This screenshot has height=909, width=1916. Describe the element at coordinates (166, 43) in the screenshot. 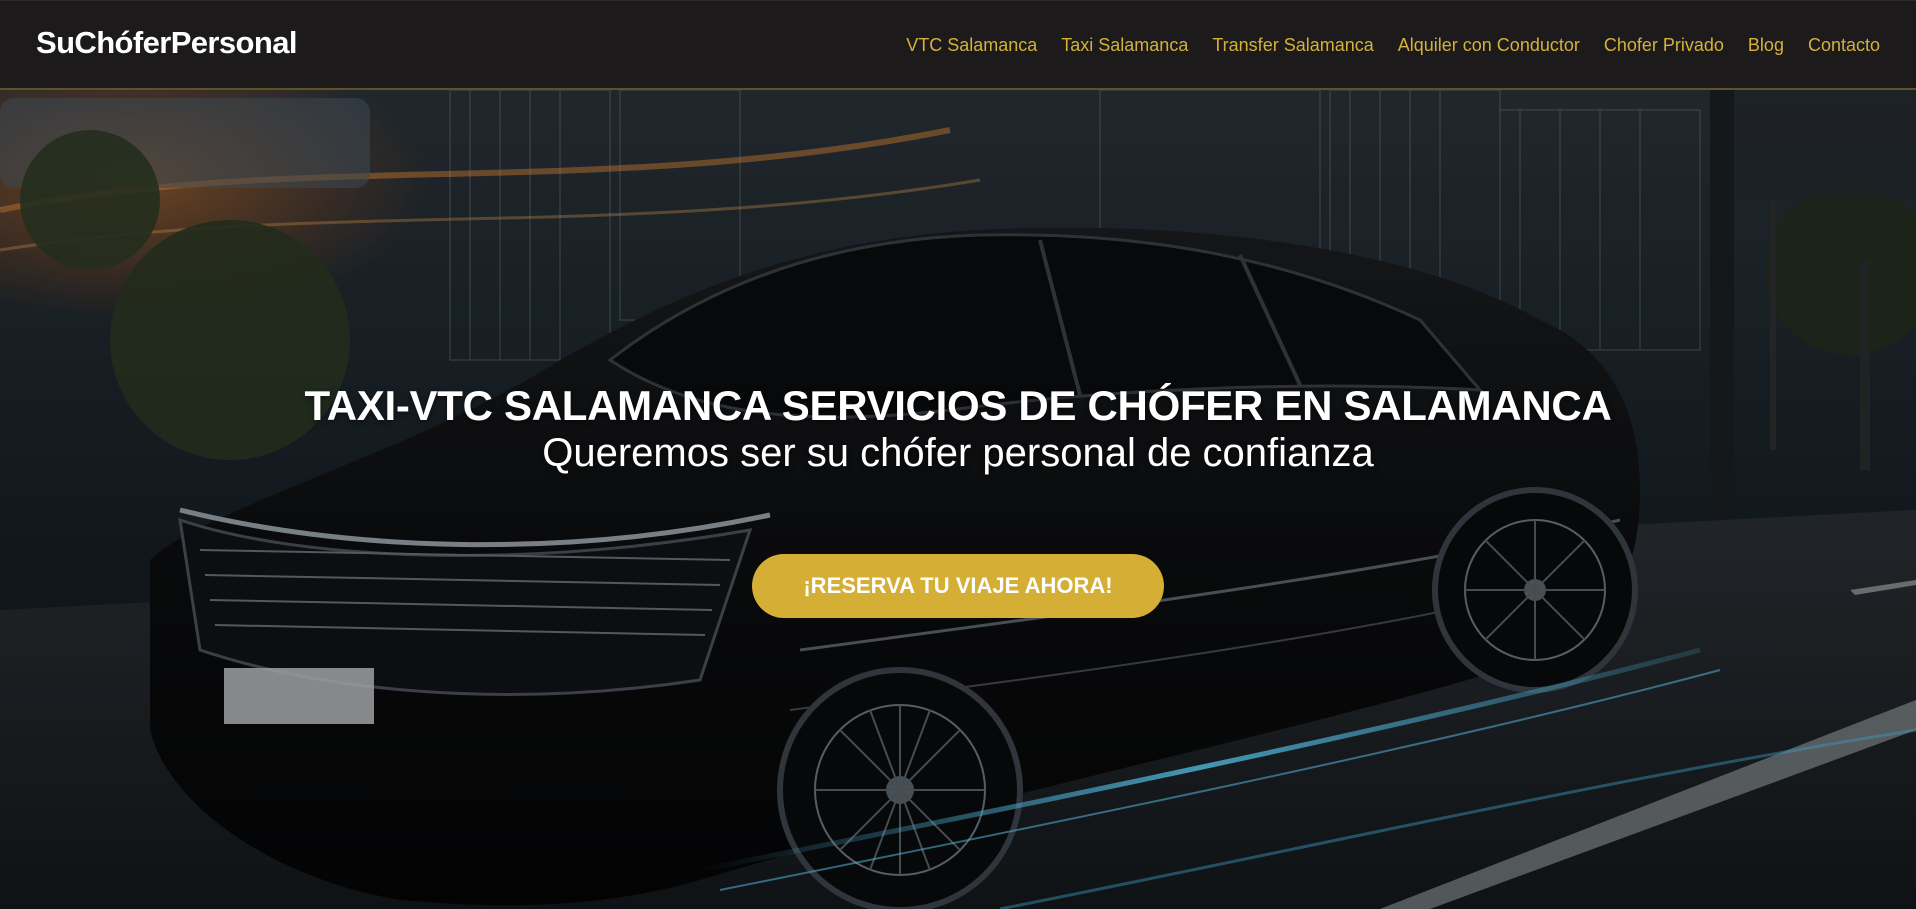

I see `site-logo: SuChóferPersonal` at that location.